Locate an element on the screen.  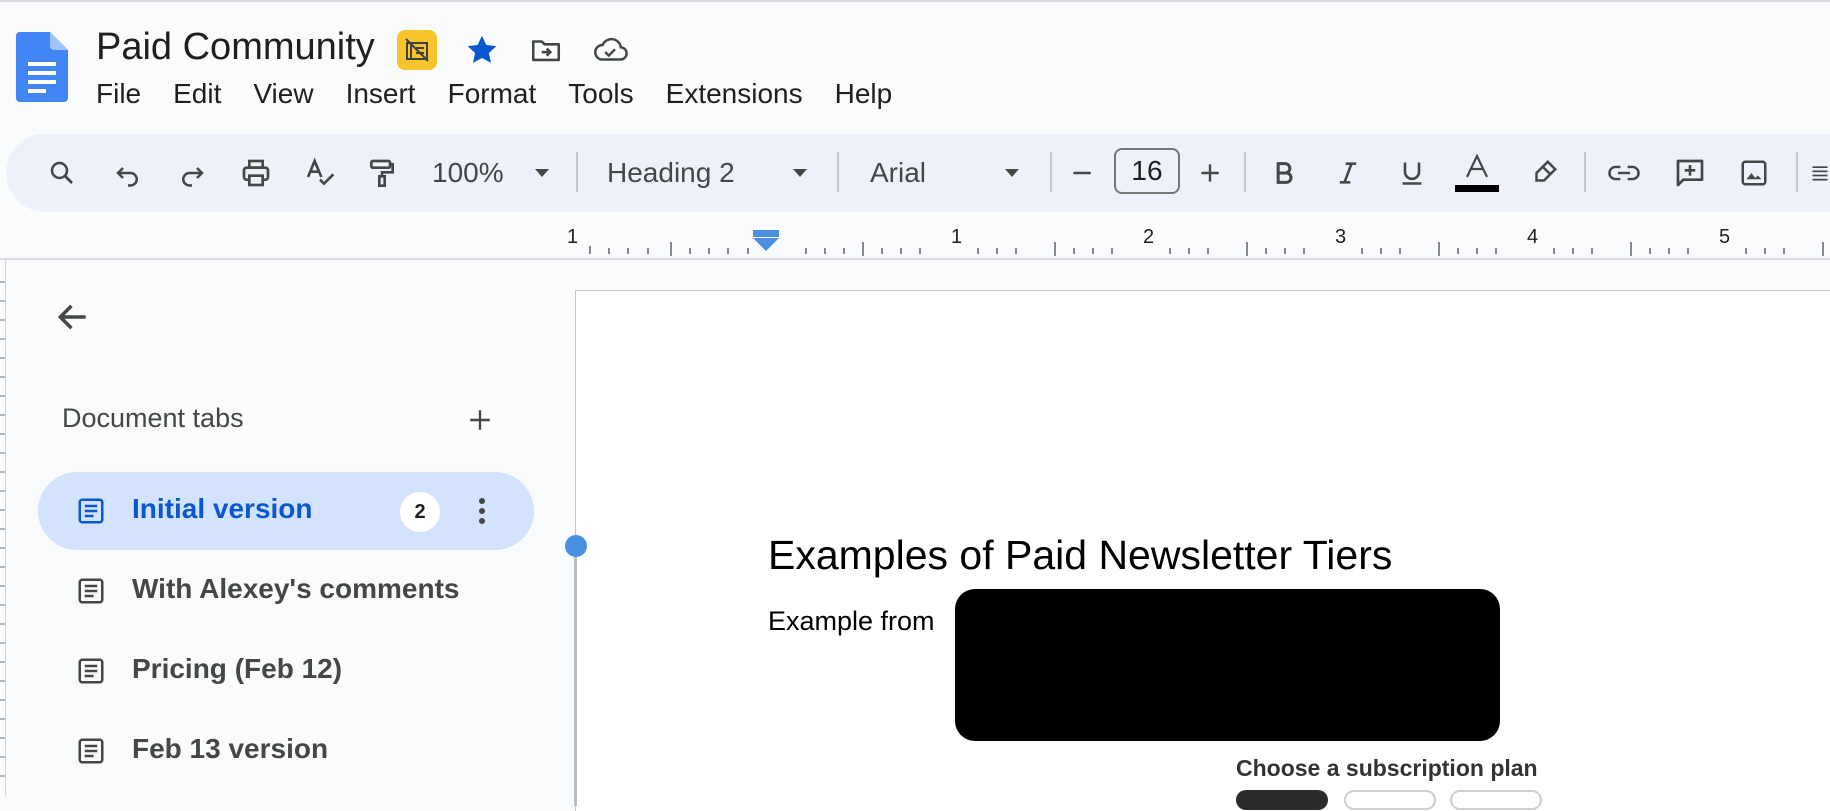
embedded-image-caption: Choose a subscription plan is located at coordinates (1387, 768).